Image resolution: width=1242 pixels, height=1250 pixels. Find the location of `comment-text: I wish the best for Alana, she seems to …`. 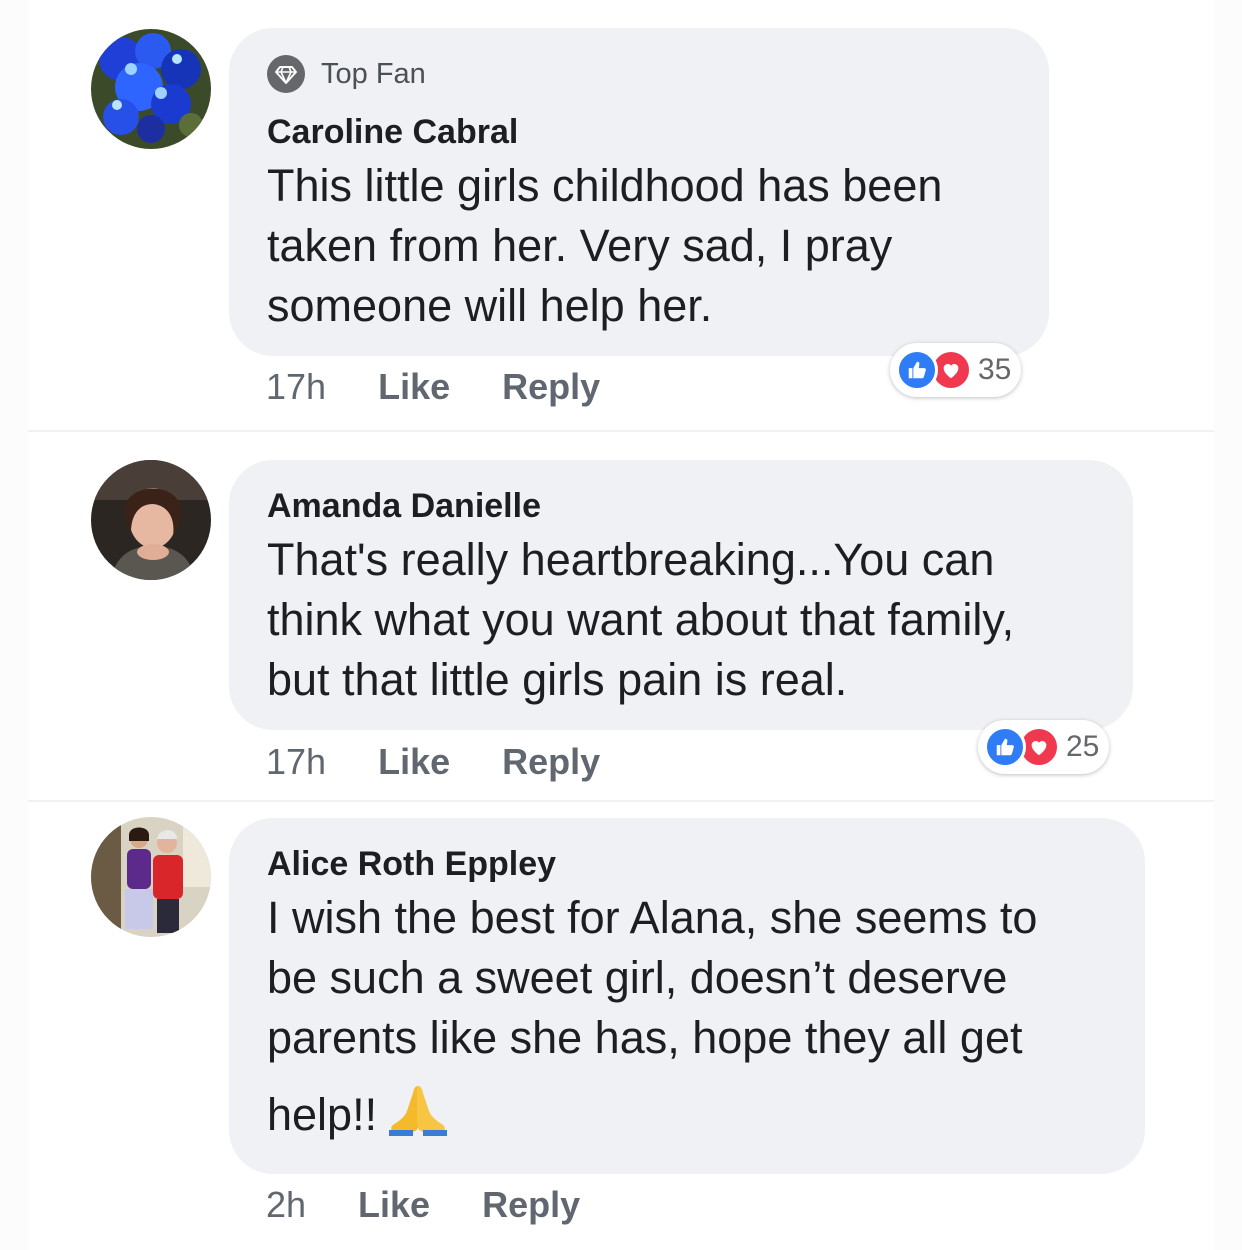

comment-text: I wish the best for Alana, she seems to … is located at coordinates (706, 1016).